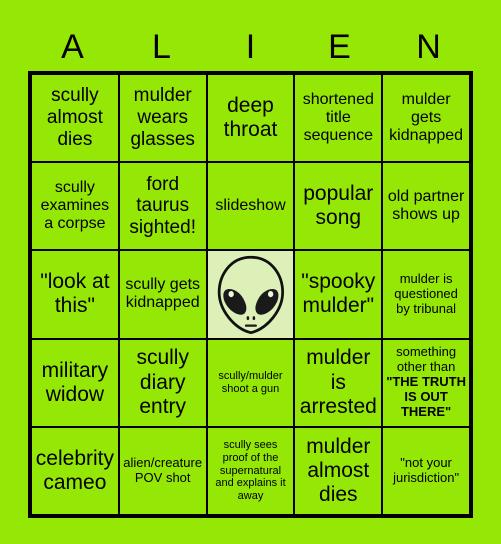 The width and height of the screenshot is (501, 544). I want to click on bingo-cell: scully almost dies, so click(75, 118).